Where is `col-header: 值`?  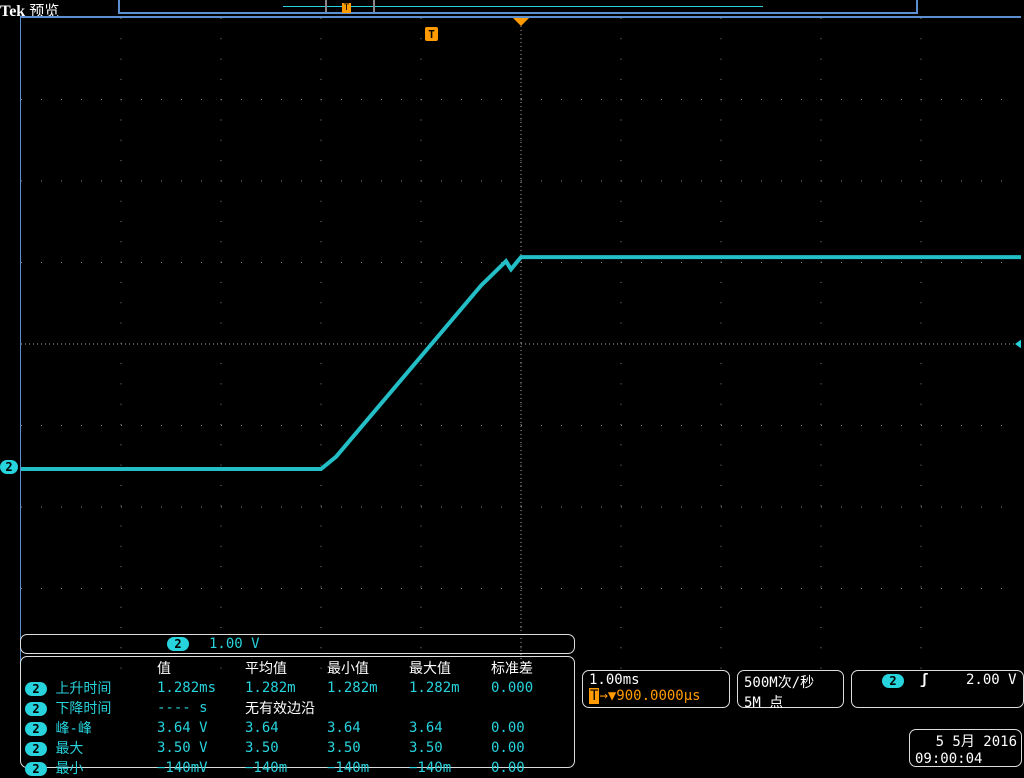
col-header: 值 is located at coordinates (164, 669).